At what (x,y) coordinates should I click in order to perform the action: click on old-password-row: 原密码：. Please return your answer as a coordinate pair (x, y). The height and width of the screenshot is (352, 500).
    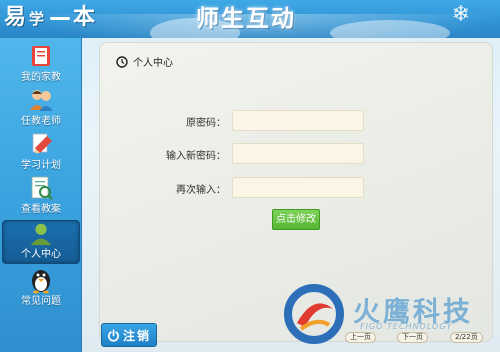
    Looking at the image, I should click on (297, 121).